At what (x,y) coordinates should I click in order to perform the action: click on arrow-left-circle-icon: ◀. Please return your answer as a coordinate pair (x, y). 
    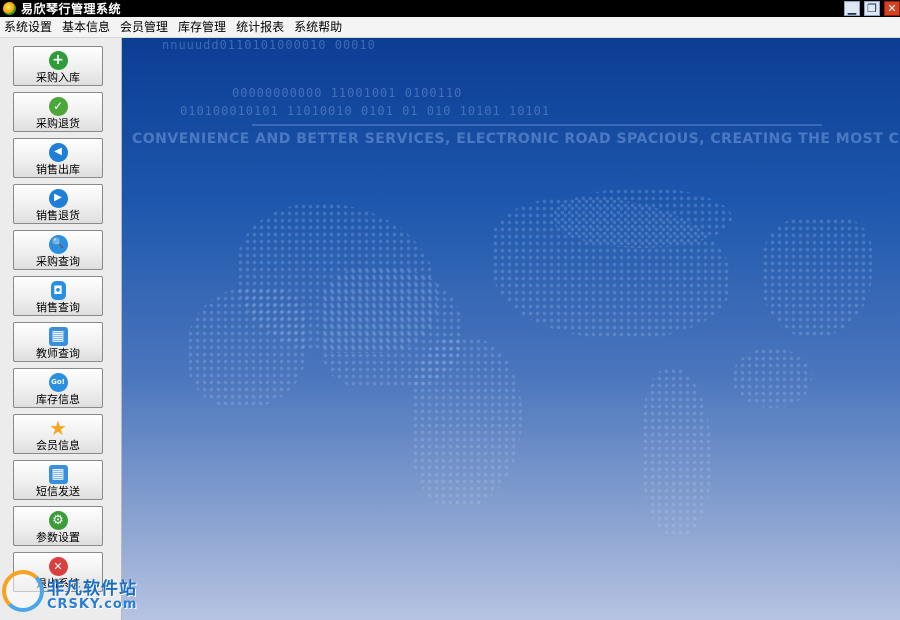
    Looking at the image, I should click on (58, 152).